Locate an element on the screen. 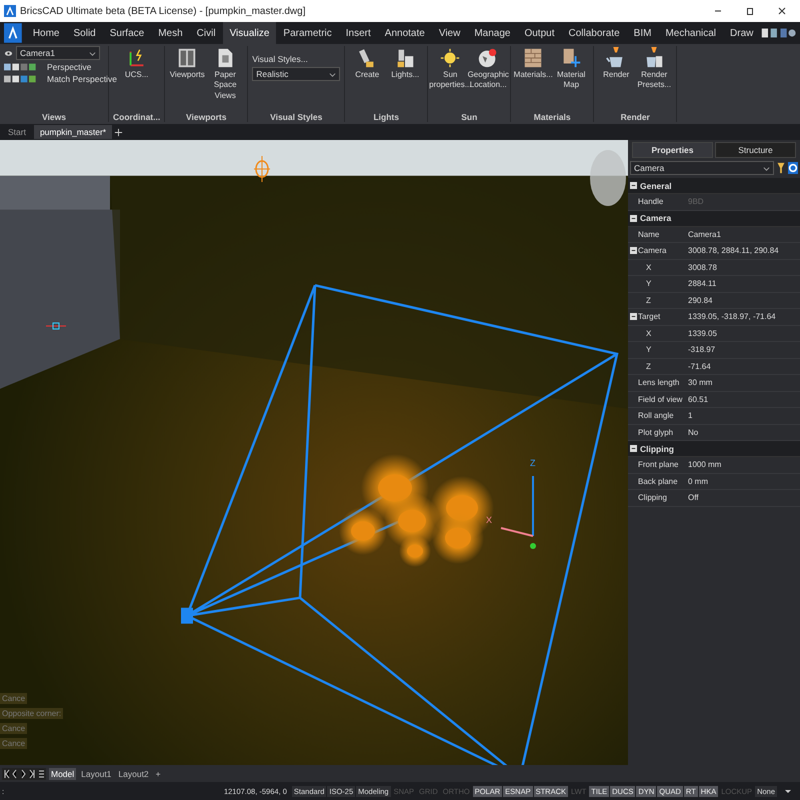  layout-navigation-icons is located at coordinates (24, 774).